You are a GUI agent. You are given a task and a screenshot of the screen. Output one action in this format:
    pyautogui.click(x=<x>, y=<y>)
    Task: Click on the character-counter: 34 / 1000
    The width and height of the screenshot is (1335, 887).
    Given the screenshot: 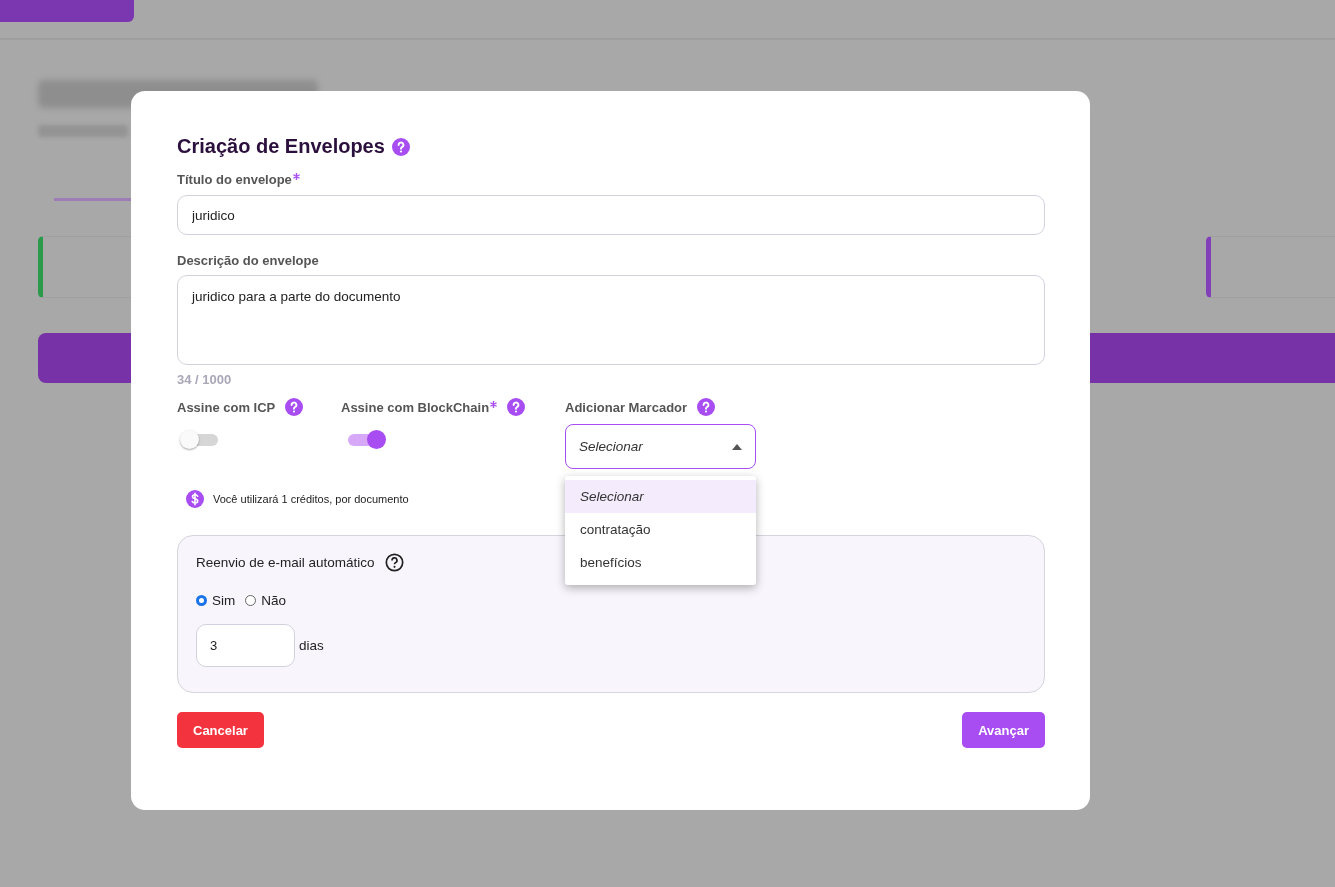 What is the action you would take?
    pyautogui.click(x=205, y=379)
    